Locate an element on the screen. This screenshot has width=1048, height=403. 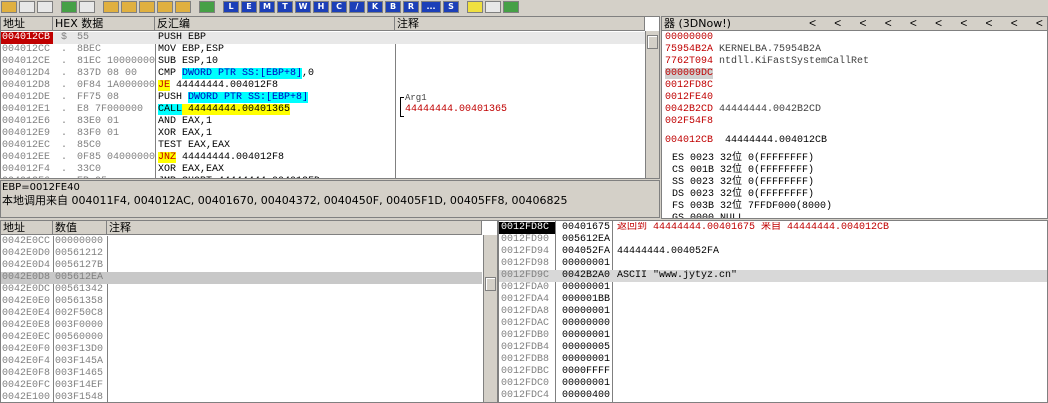
close-icon is located at coordinates (45, 7).